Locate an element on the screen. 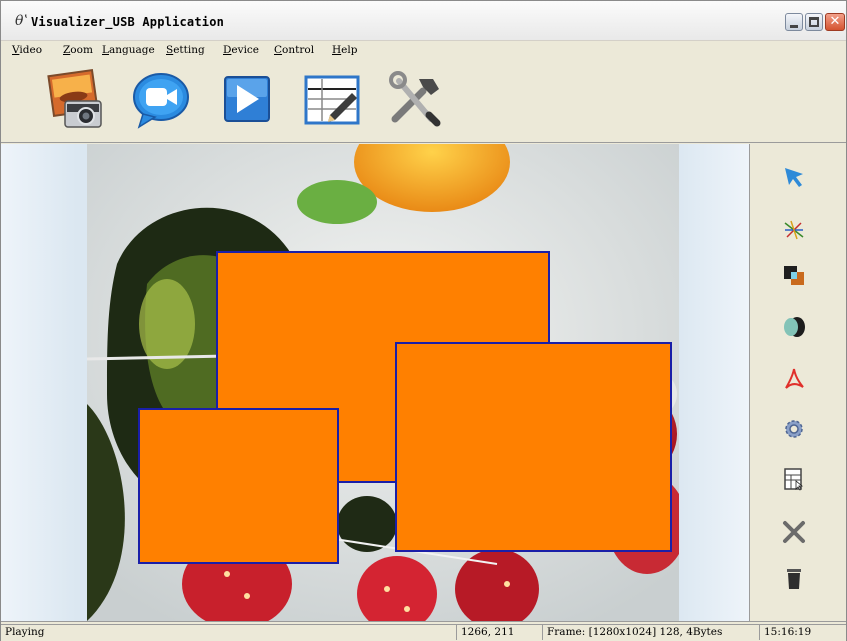 The image size is (847, 641). status-state: Playing is located at coordinates (228, 632).